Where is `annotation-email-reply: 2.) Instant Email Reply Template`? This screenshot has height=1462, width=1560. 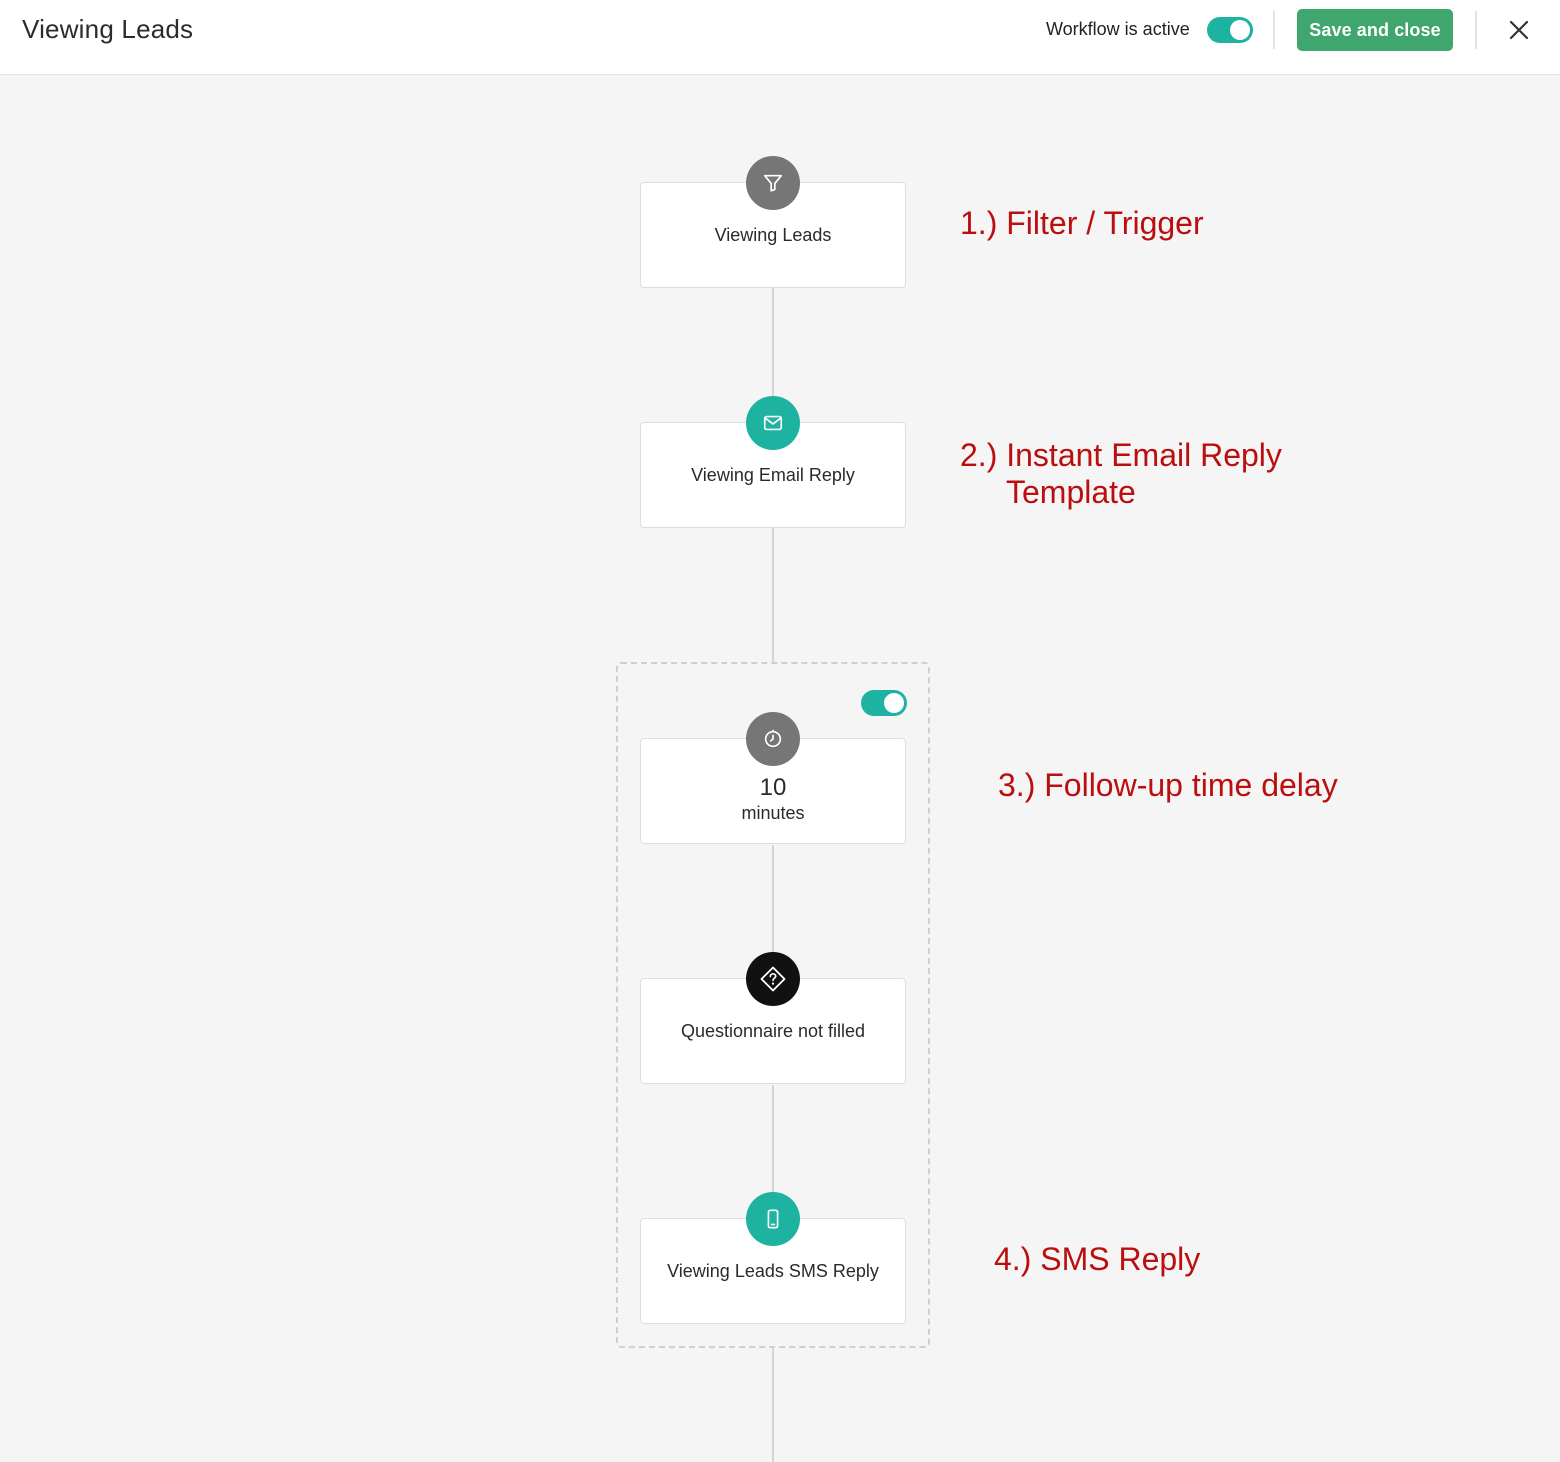 annotation-email-reply: 2.) Instant Email Reply Template is located at coordinates (1121, 474).